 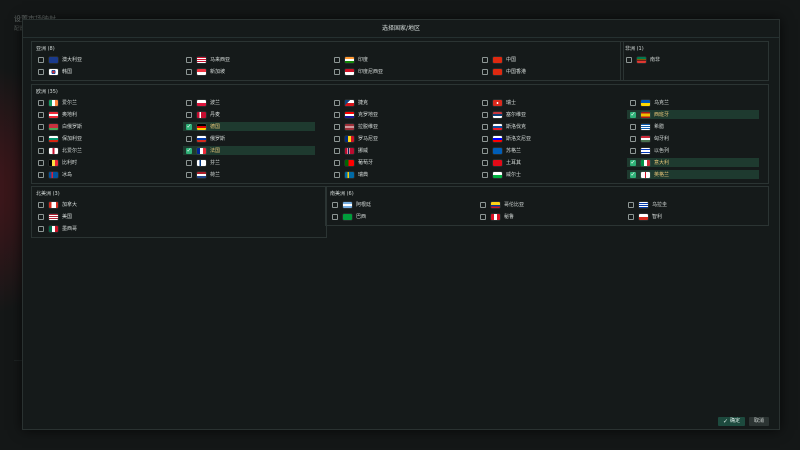 What do you see at coordinates (101, 162) in the screenshot?
I see `country-item-be: 比利时` at bounding box center [101, 162].